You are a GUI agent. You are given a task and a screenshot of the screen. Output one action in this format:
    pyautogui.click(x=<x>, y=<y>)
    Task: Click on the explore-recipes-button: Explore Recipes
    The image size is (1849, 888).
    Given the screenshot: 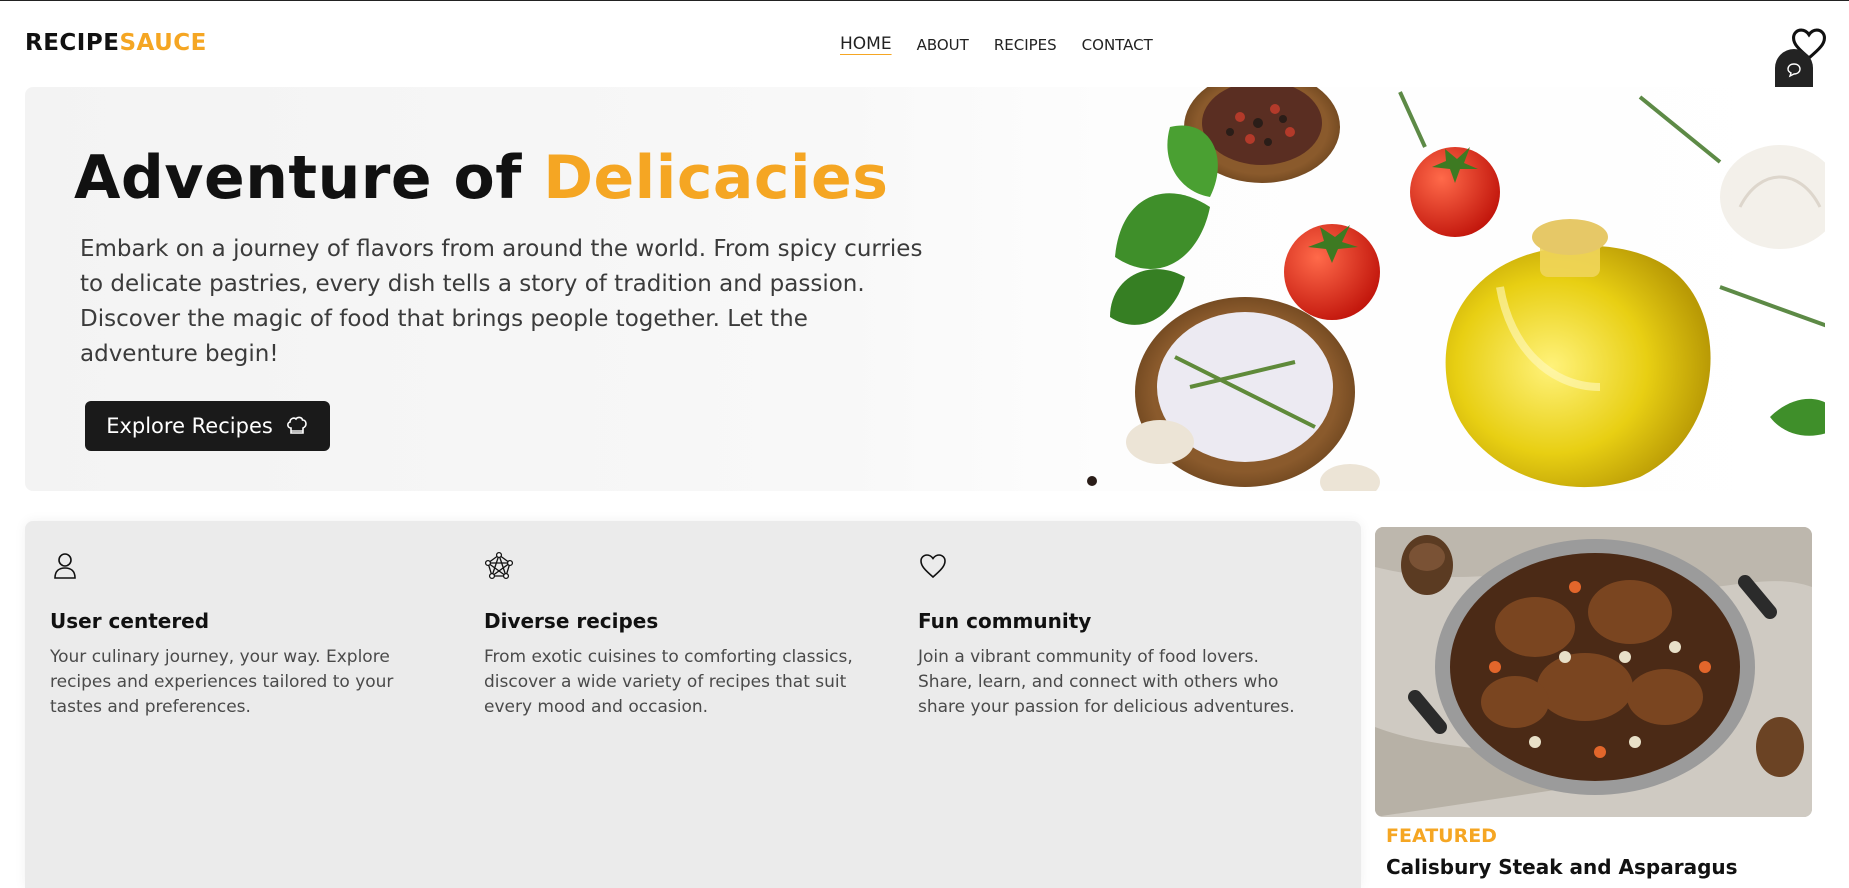 What is the action you would take?
    pyautogui.click(x=207, y=426)
    